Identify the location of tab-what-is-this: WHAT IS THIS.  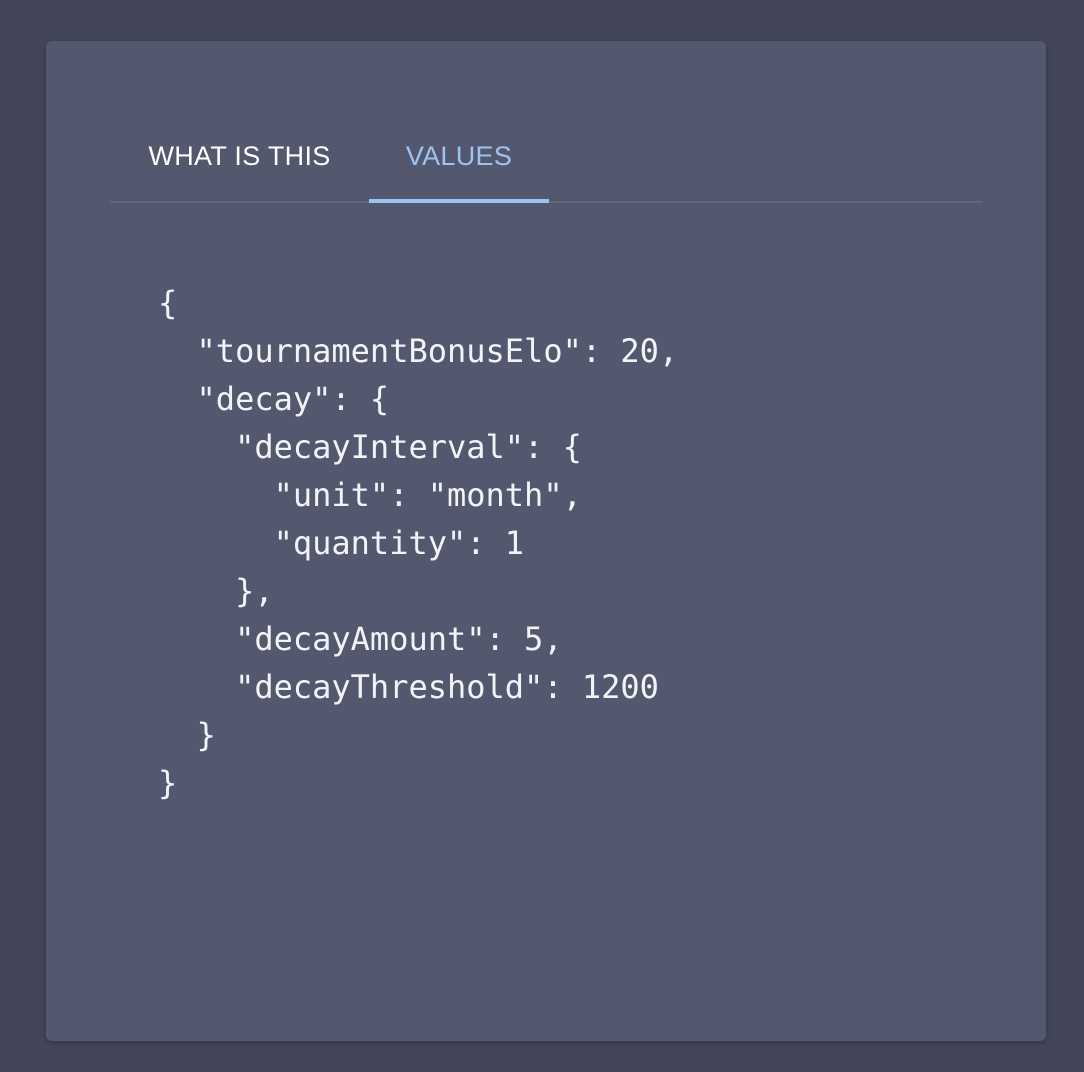
(239, 156).